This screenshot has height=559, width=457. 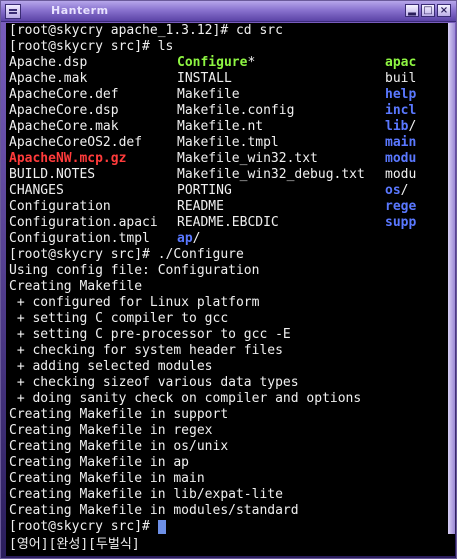 I want to click on file-entry: README.EBCDIC, so click(x=228, y=222).